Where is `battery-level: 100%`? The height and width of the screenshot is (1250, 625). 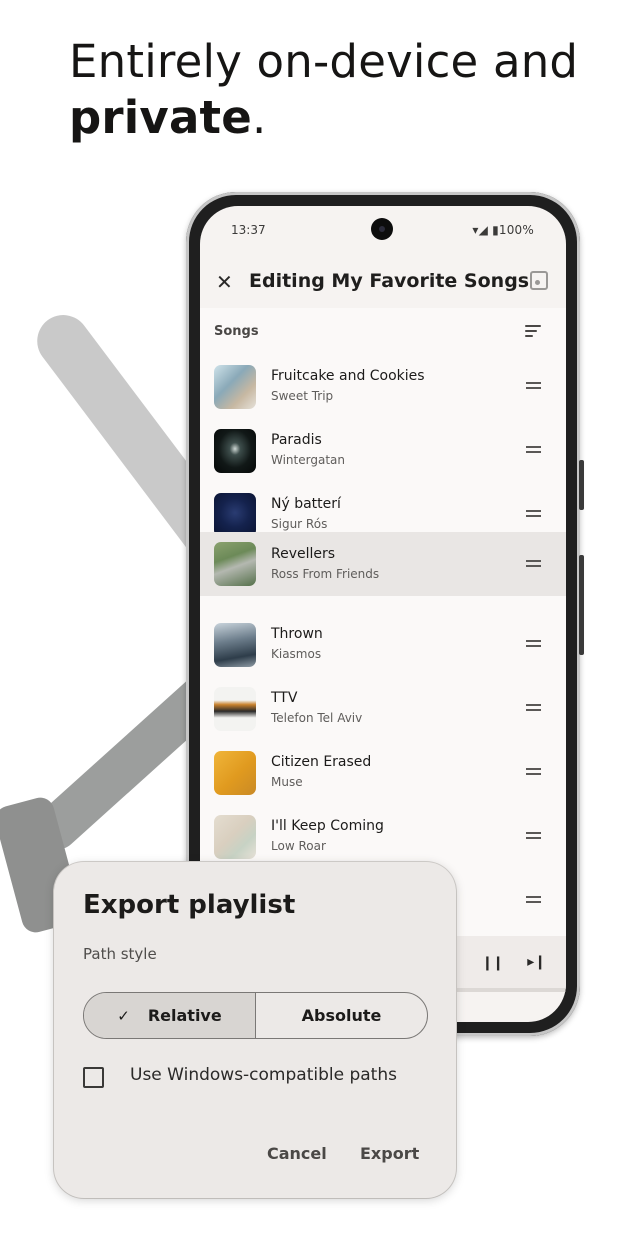 battery-level: 100% is located at coordinates (516, 230).